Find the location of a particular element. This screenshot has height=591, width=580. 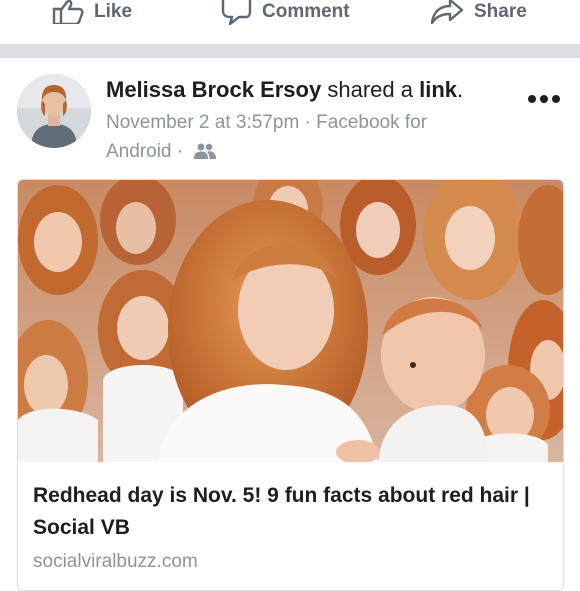

post-header: Melissa Brock Ersoy shared a link. is located at coordinates (285, 89).